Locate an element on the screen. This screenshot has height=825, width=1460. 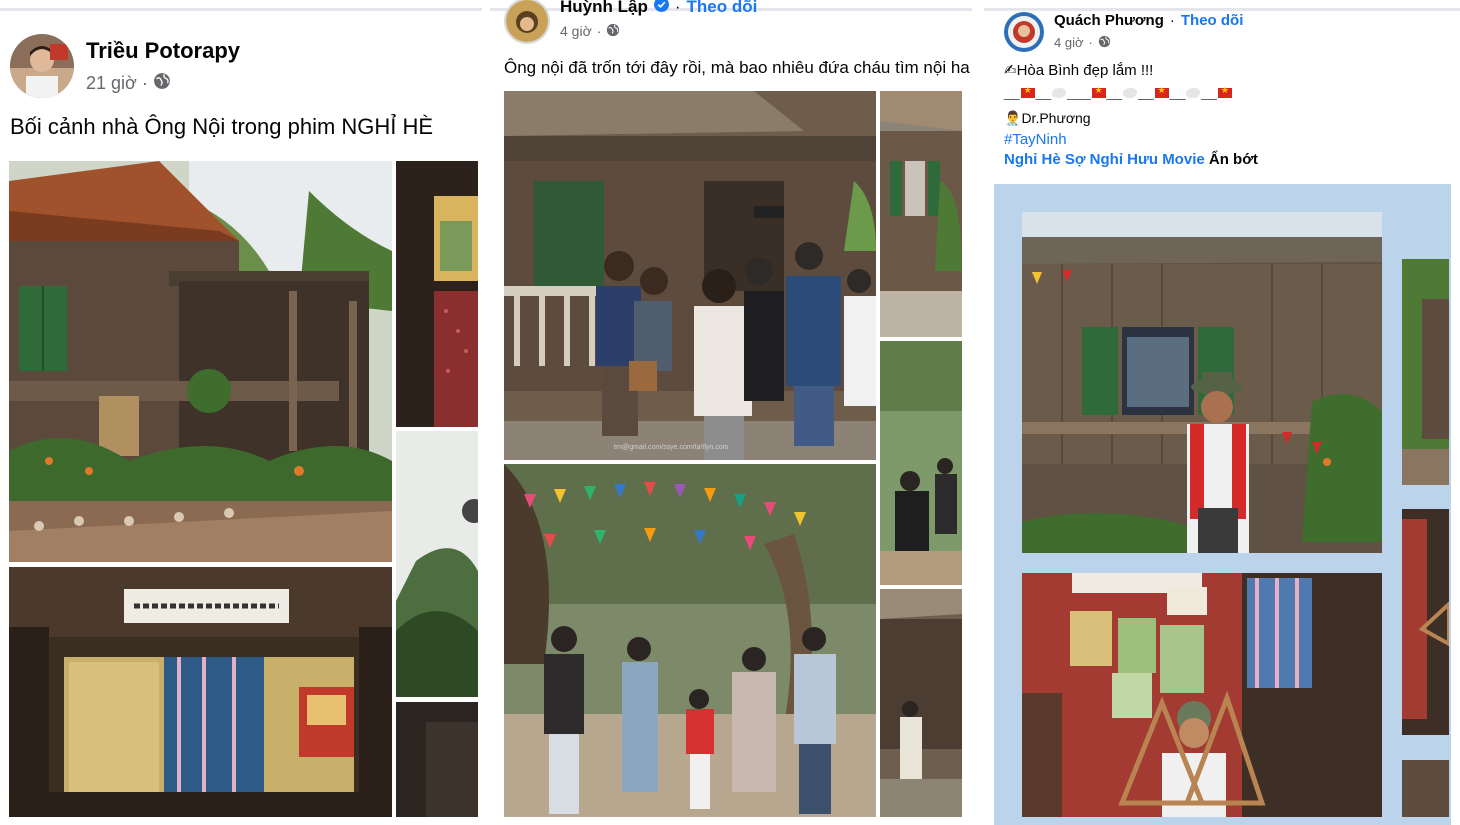
writing-hand-icon: ✍ is located at coordinates (1010, 70).